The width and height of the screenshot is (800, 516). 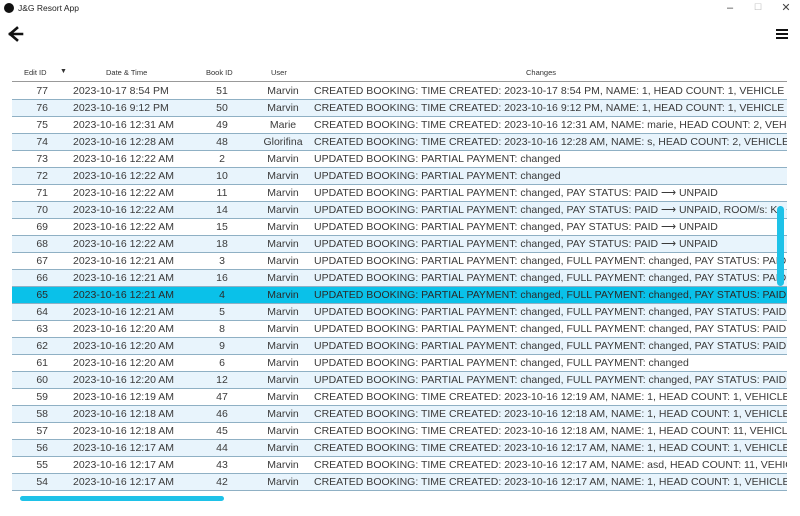 What do you see at coordinates (42, 142) in the screenshot?
I see `cell-edit-id: 74` at bounding box center [42, 142].